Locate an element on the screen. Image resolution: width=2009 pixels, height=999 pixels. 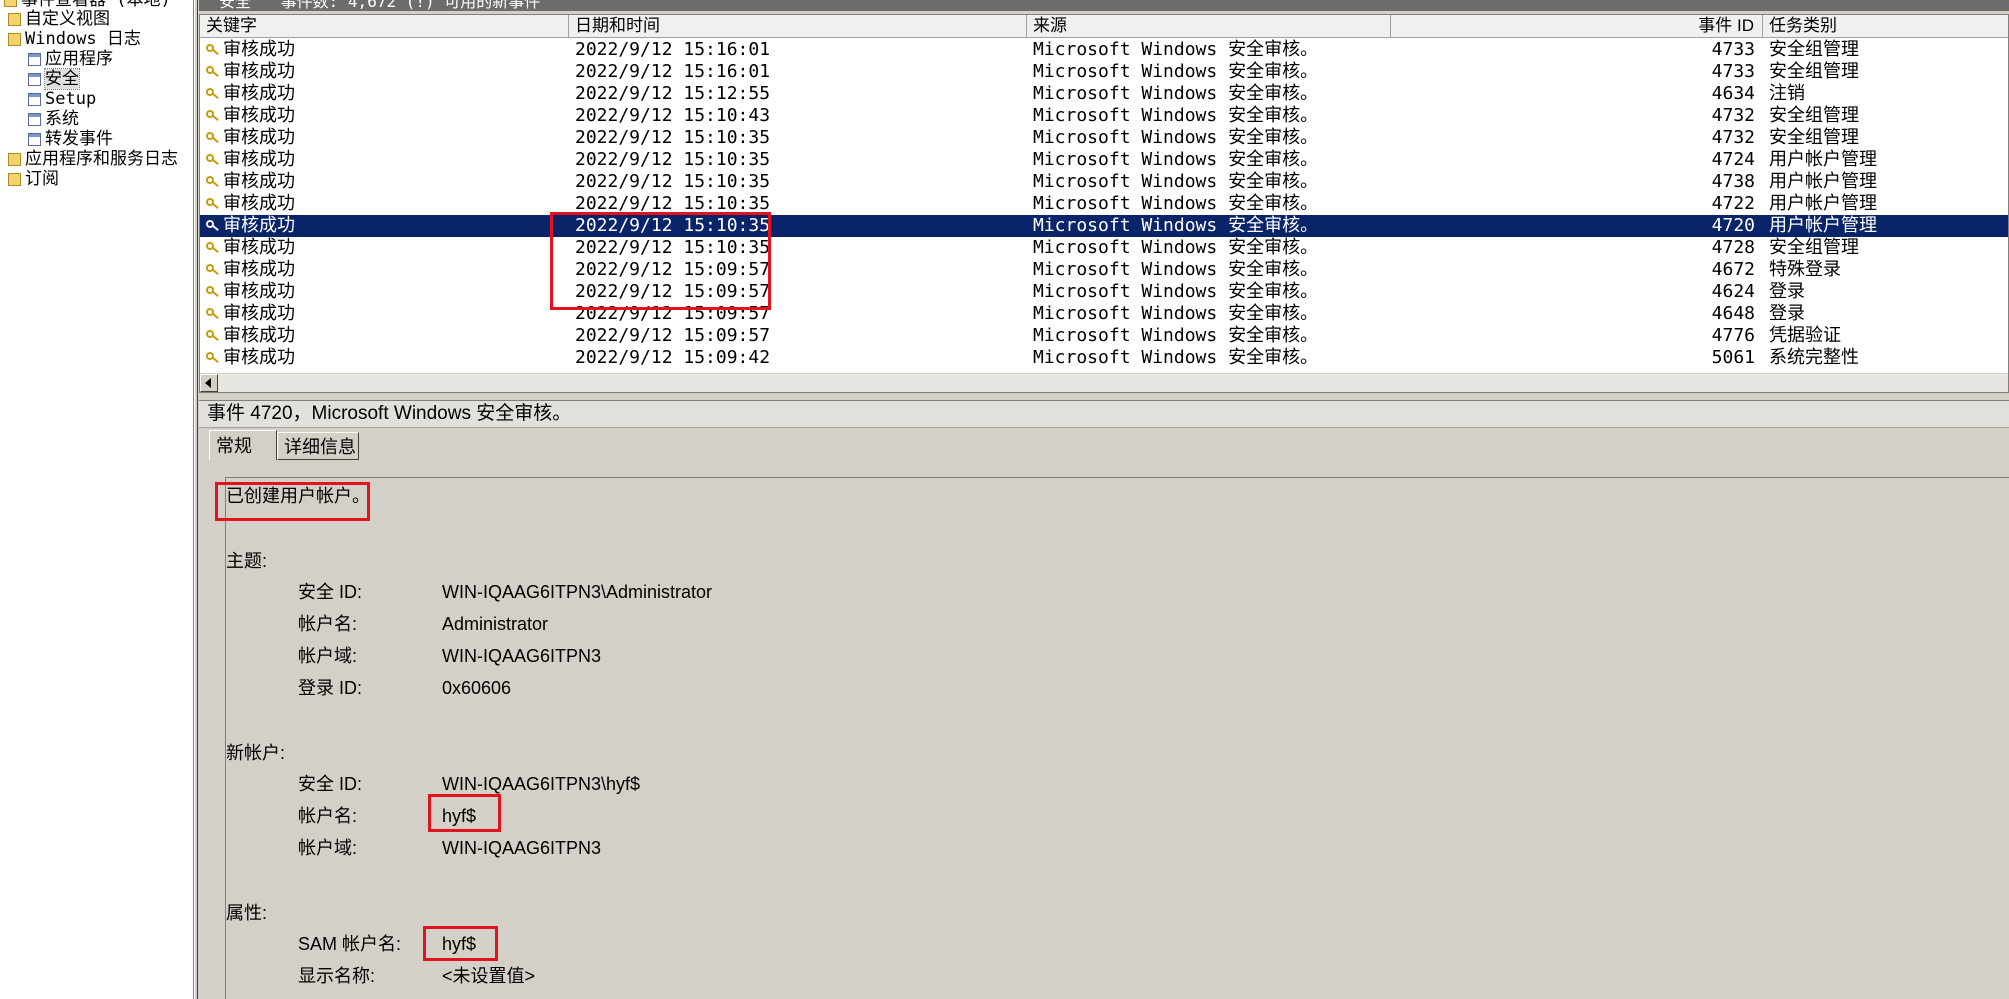
column-source: 来源 is located at coordinates (1209, 26).